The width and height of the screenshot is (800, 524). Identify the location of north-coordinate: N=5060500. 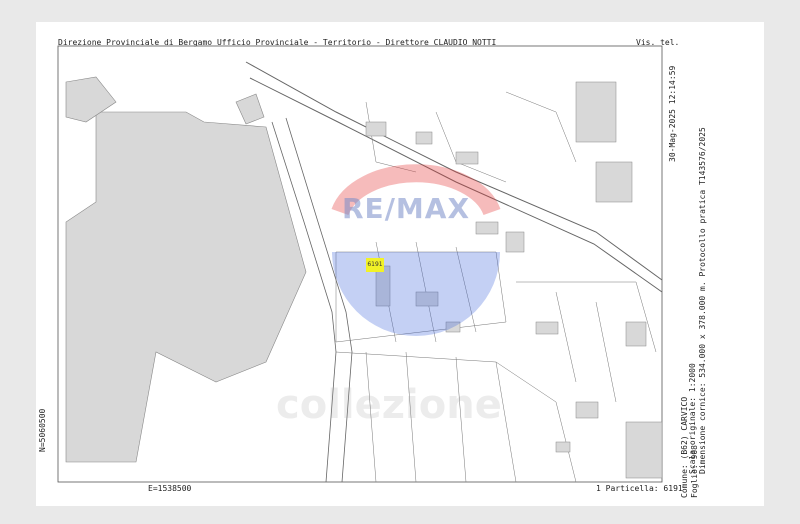
(42, 430).